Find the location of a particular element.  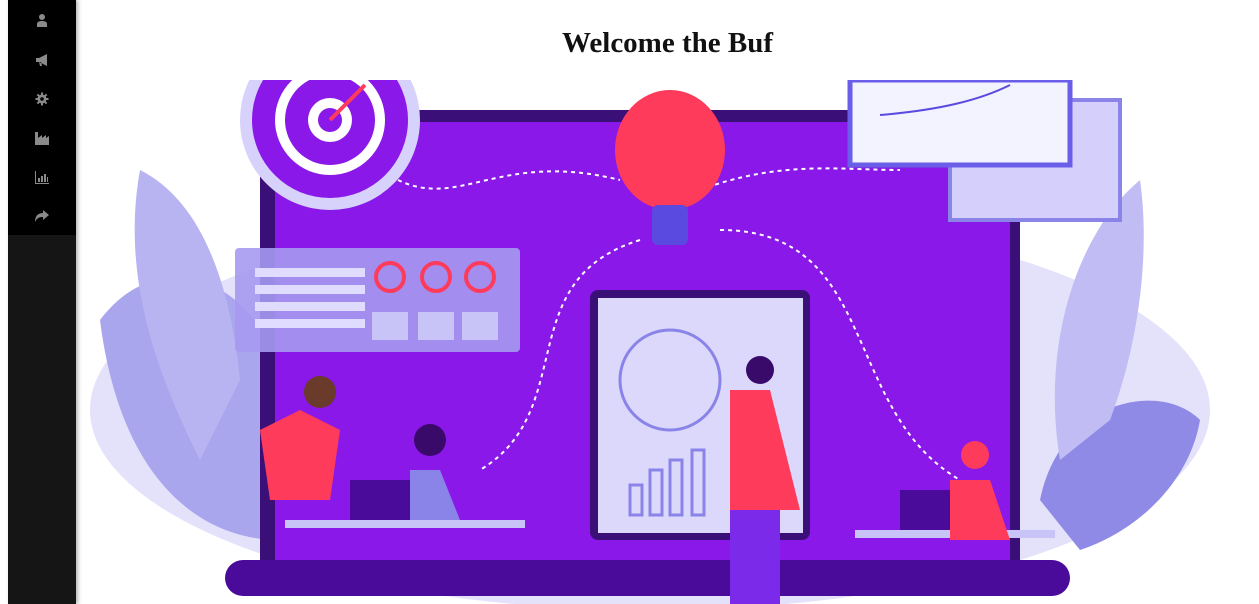

sidebar-item-share is located at coordinates (42, 215).